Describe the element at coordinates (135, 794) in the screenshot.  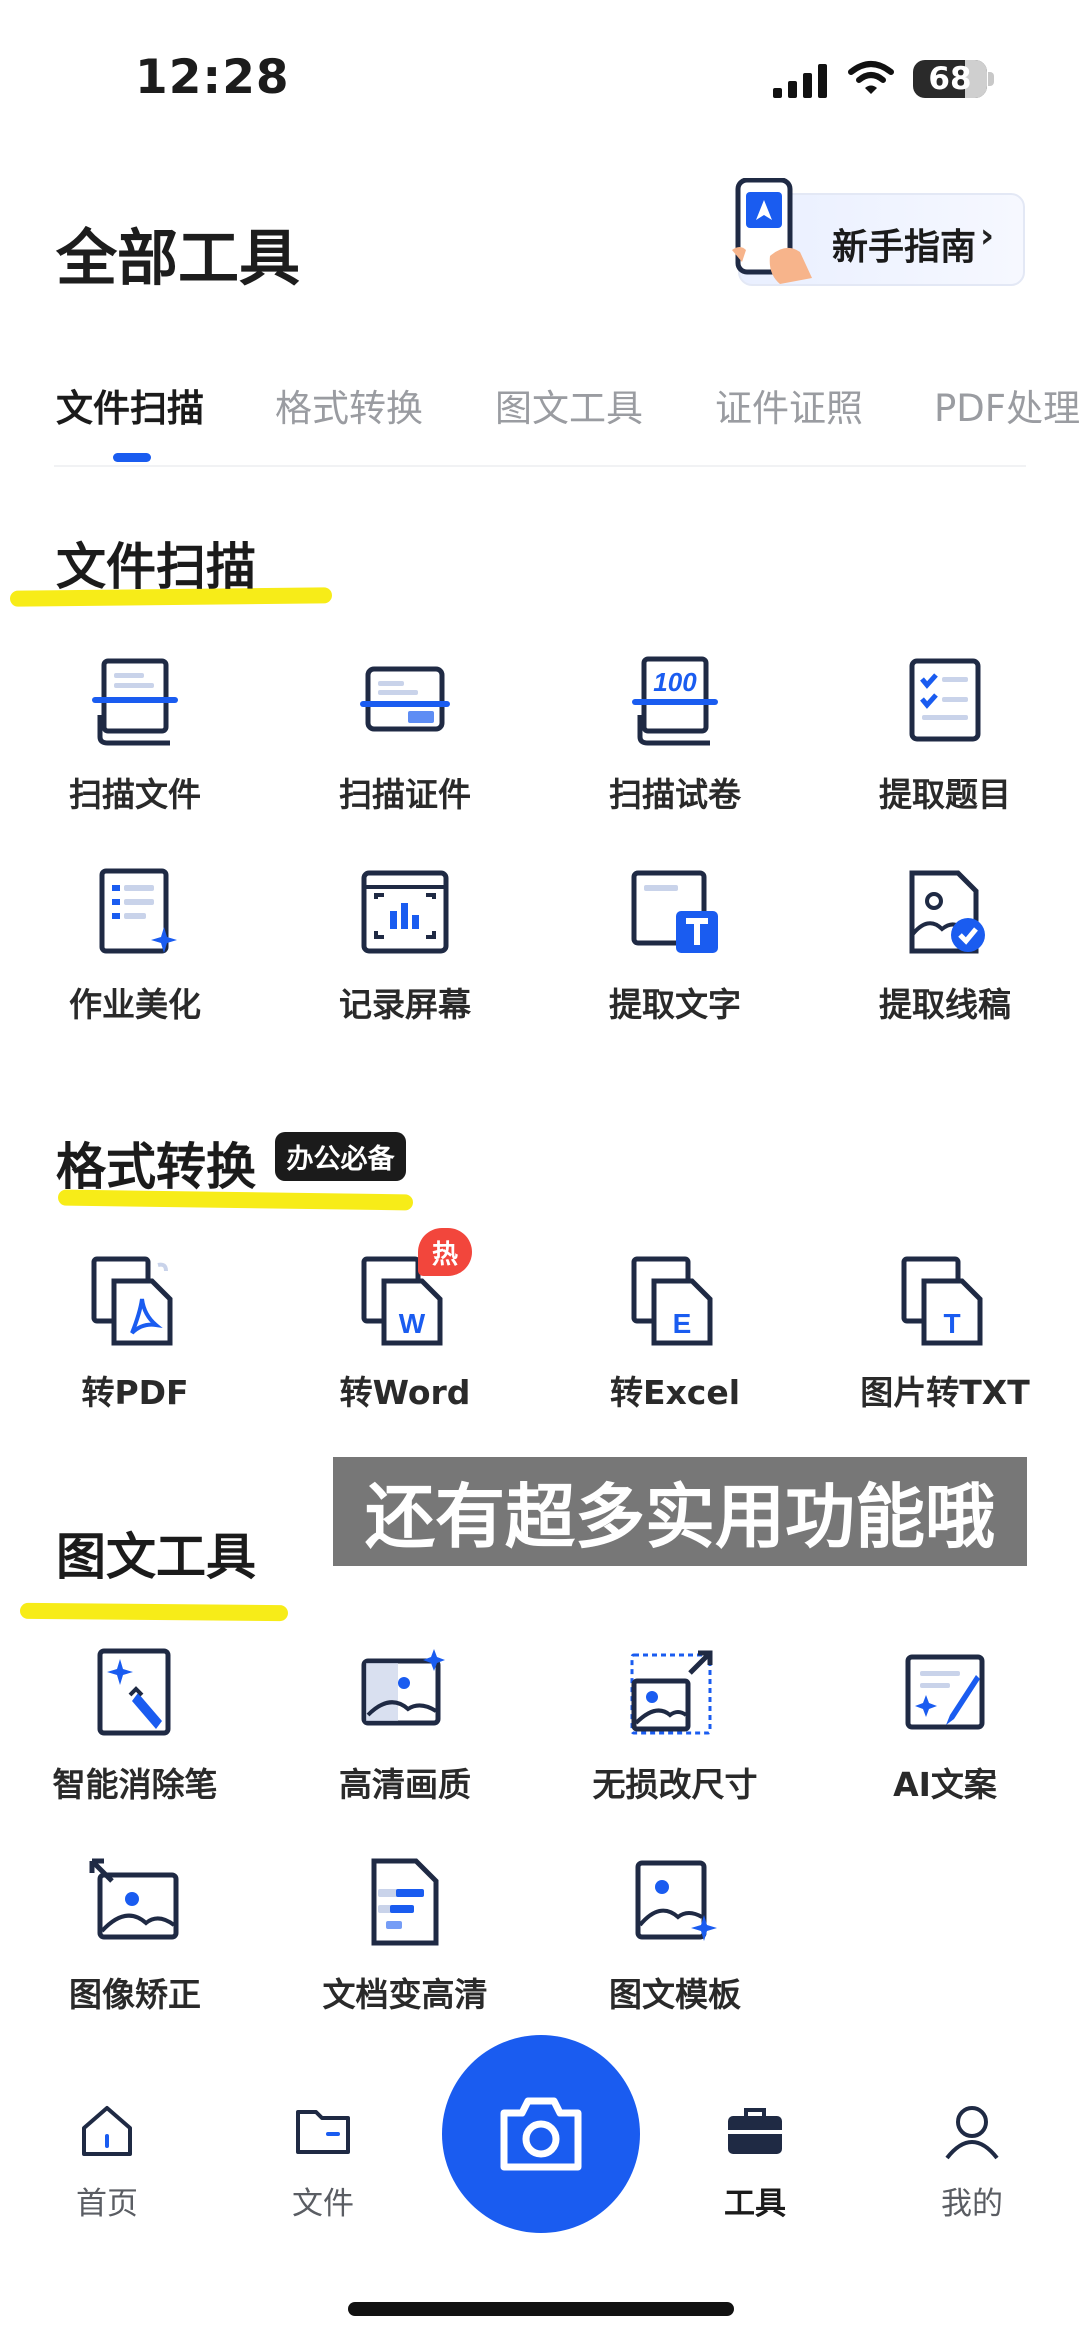
I see `tool-label: 扫描文件` at that location.